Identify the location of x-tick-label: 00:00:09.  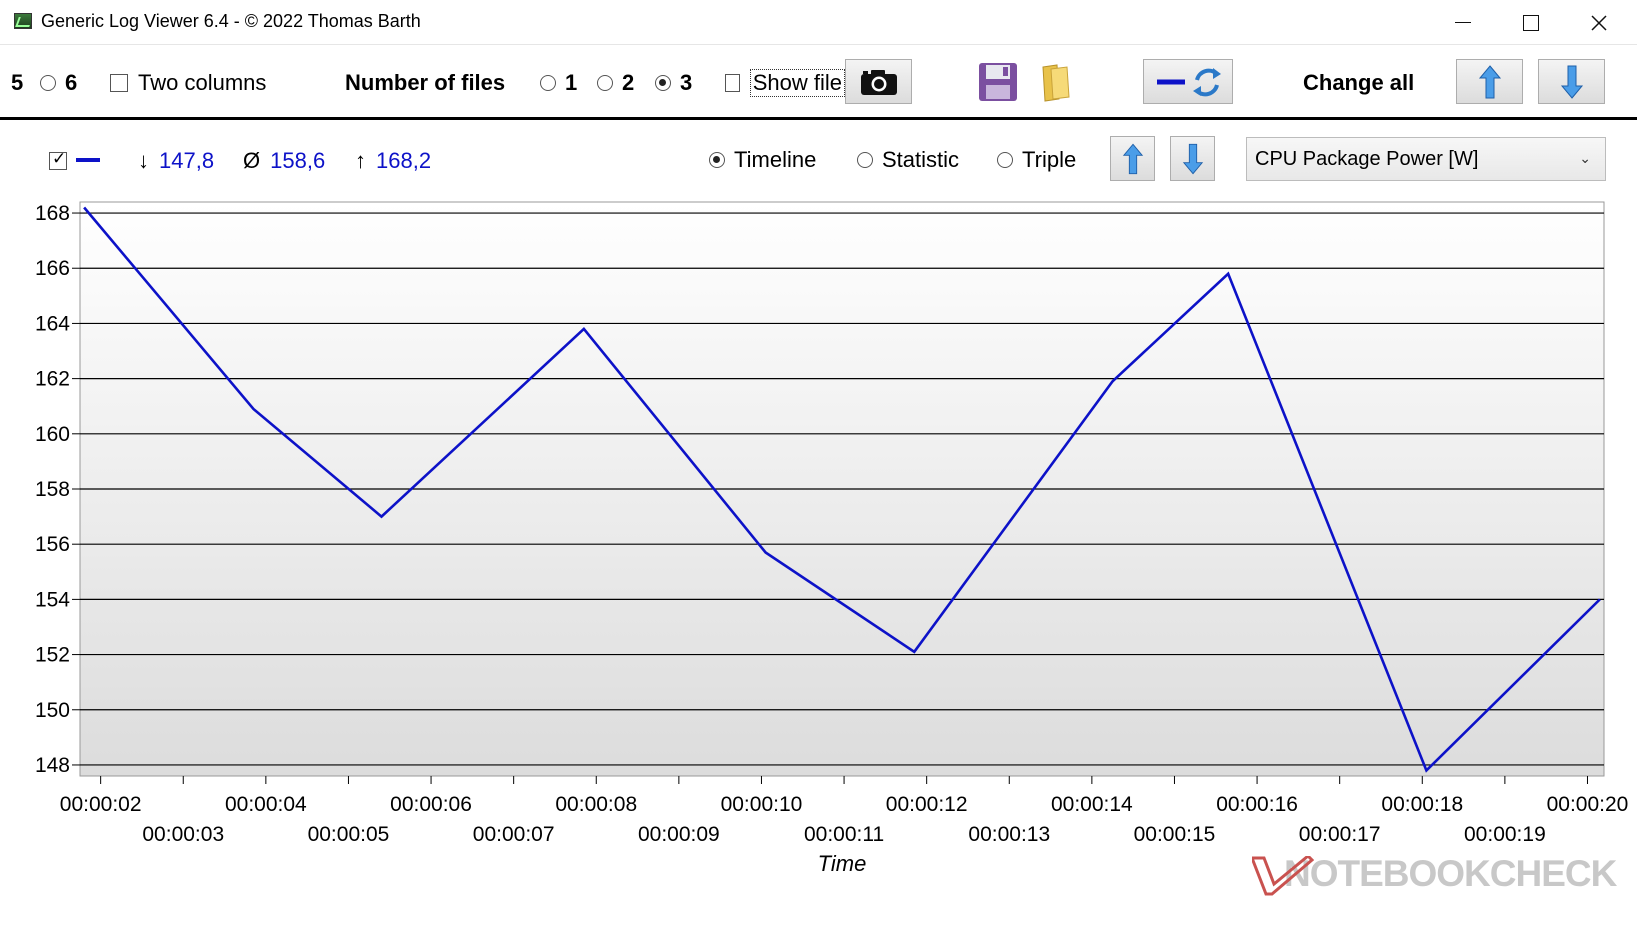
(679, 834).